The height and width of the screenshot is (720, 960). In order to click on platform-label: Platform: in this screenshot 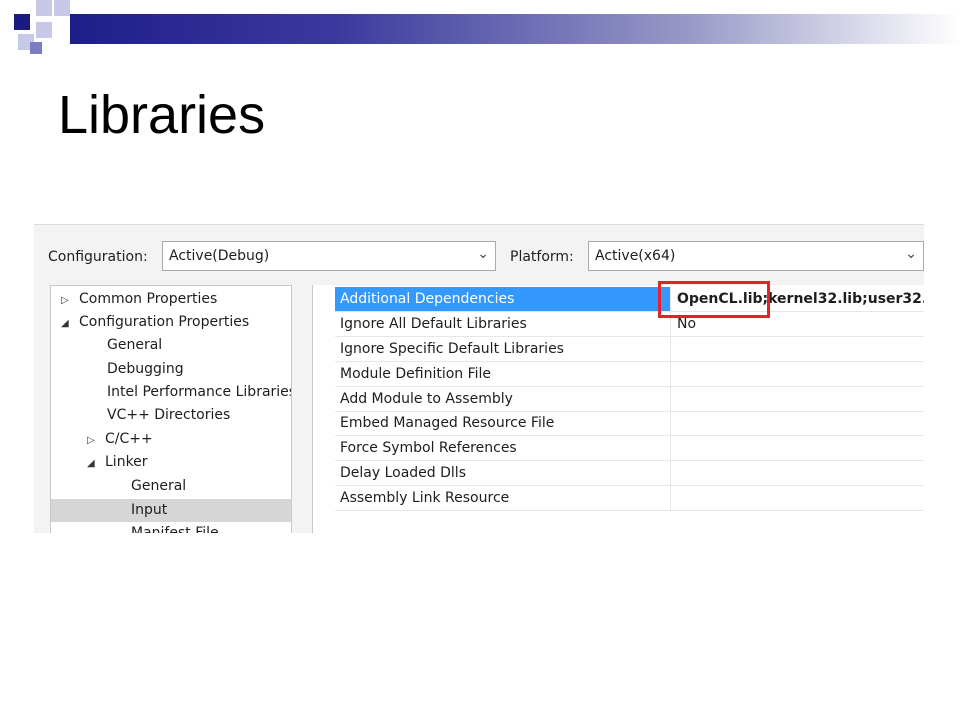, I will do `click(542, 257)`.